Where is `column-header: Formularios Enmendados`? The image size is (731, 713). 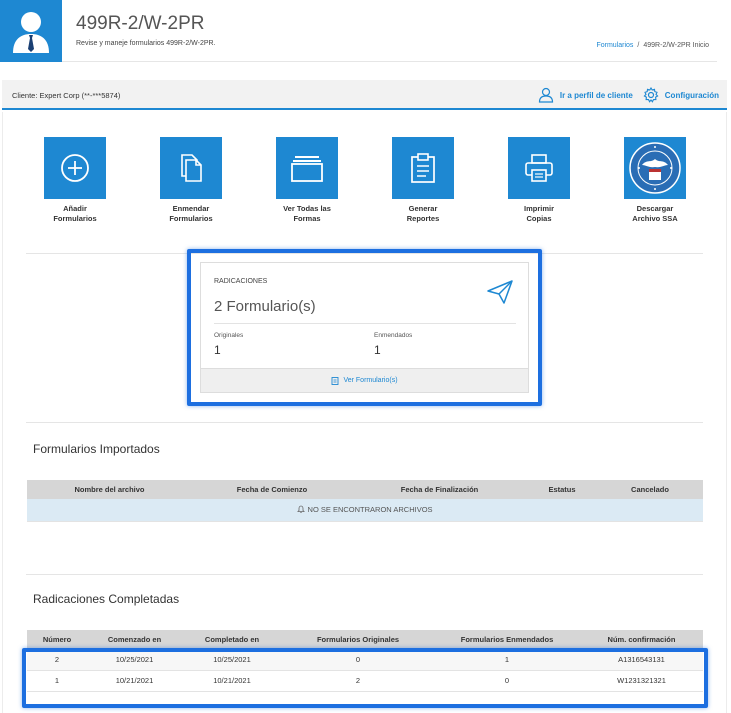
column-header: Formularios Enmendados is located at coordinates (507, 639).